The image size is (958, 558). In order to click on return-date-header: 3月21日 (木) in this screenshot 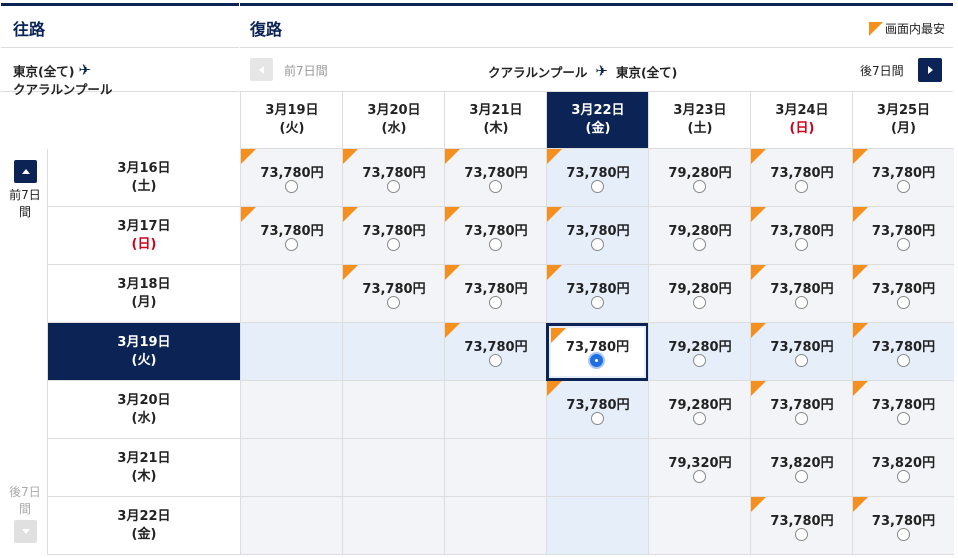, I will do `click(495, 120)`.